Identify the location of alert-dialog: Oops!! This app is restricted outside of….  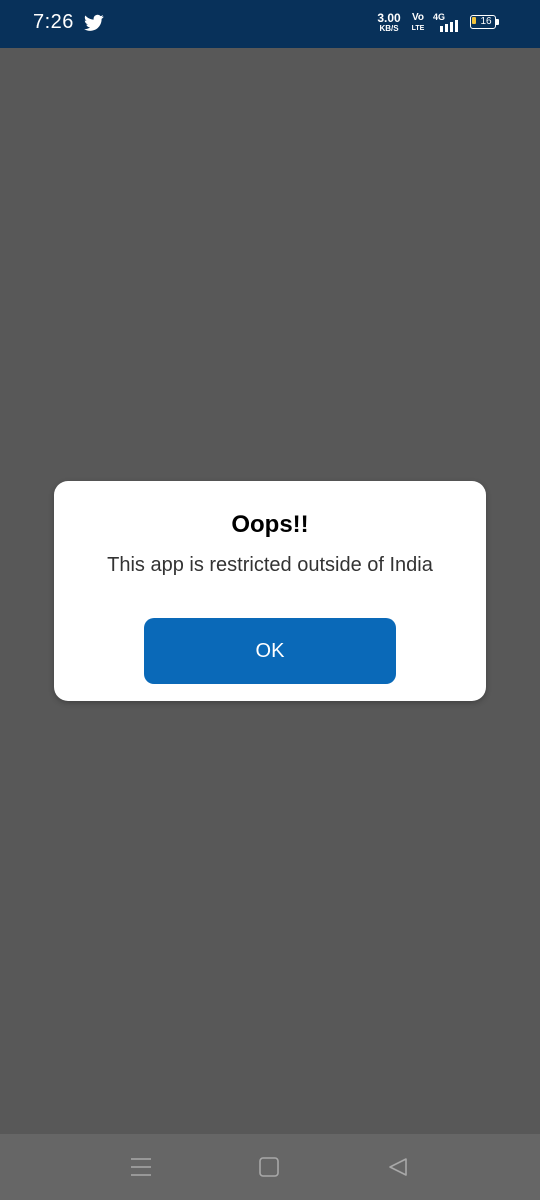
(270, 591).